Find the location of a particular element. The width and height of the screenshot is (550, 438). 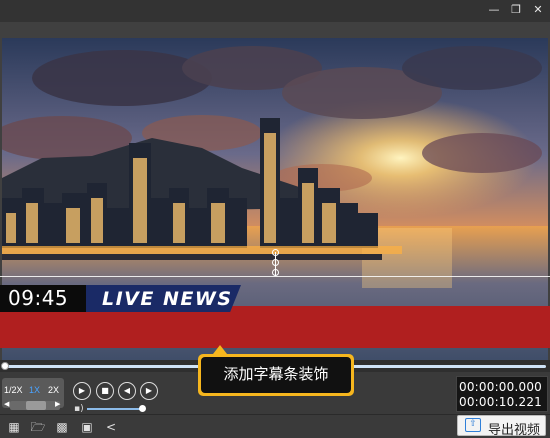

export-video-label: 导出视频 is located at coordinates (514, 429).